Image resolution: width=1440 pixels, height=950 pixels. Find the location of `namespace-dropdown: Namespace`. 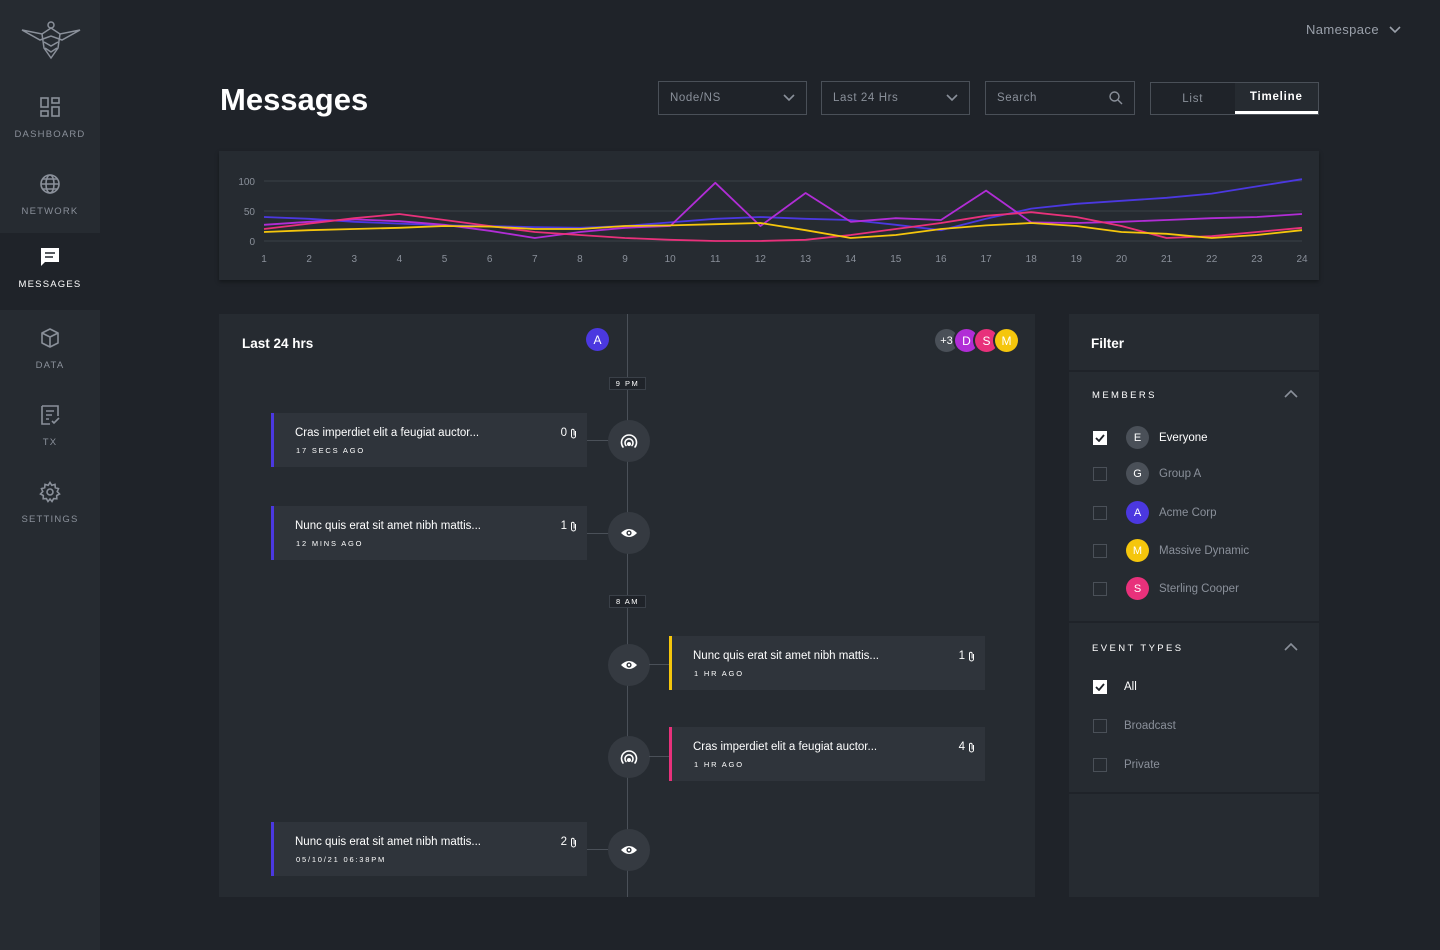

namespace-dropdown: Namespace is located at coordinates (1353, 29).